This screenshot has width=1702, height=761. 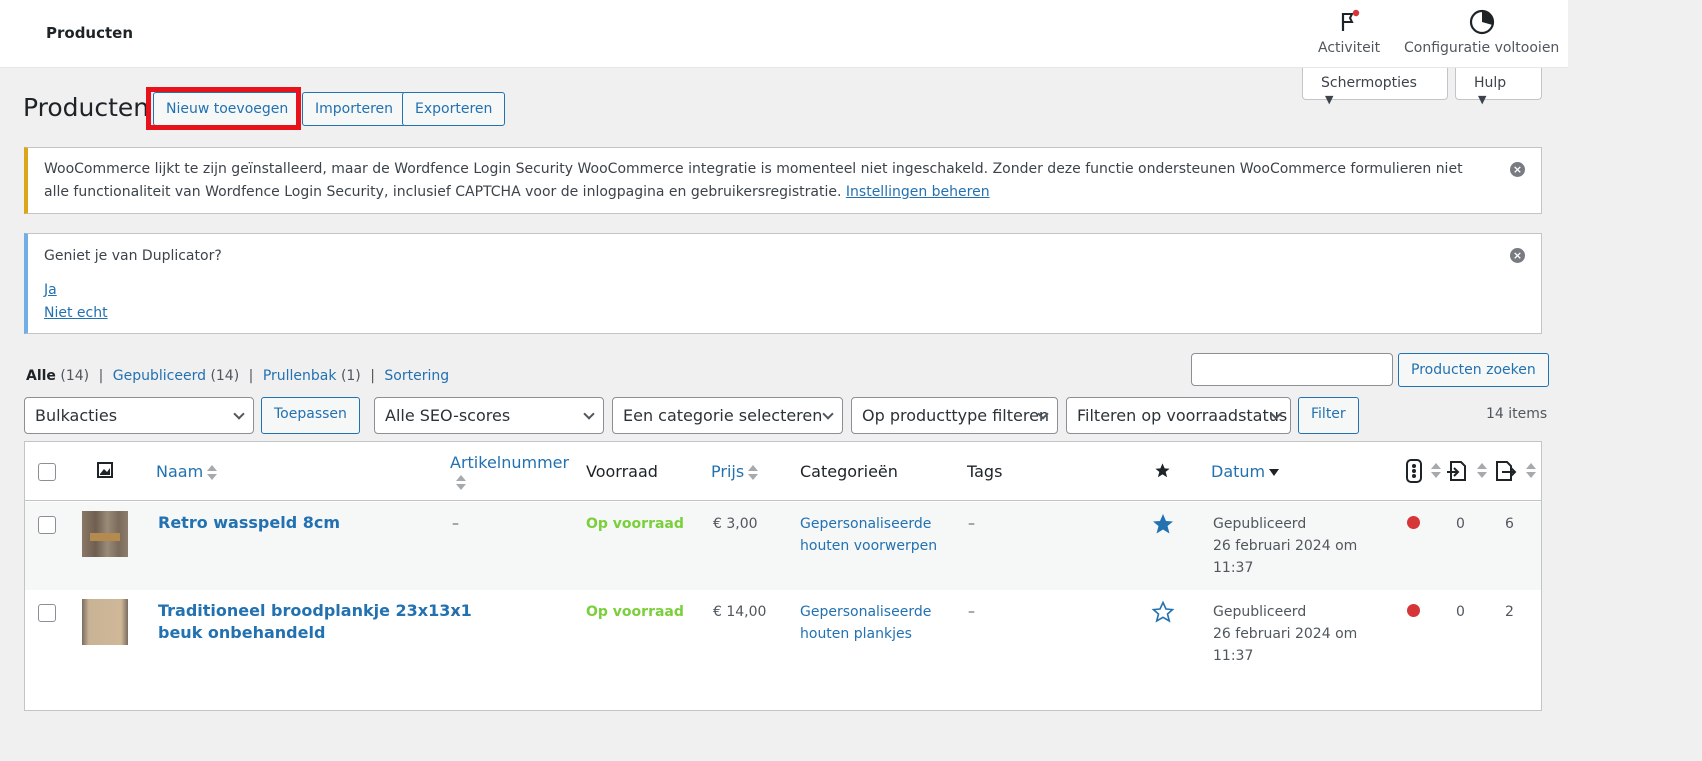 I want to click on tags-value: –, so click(x=971, y=524).